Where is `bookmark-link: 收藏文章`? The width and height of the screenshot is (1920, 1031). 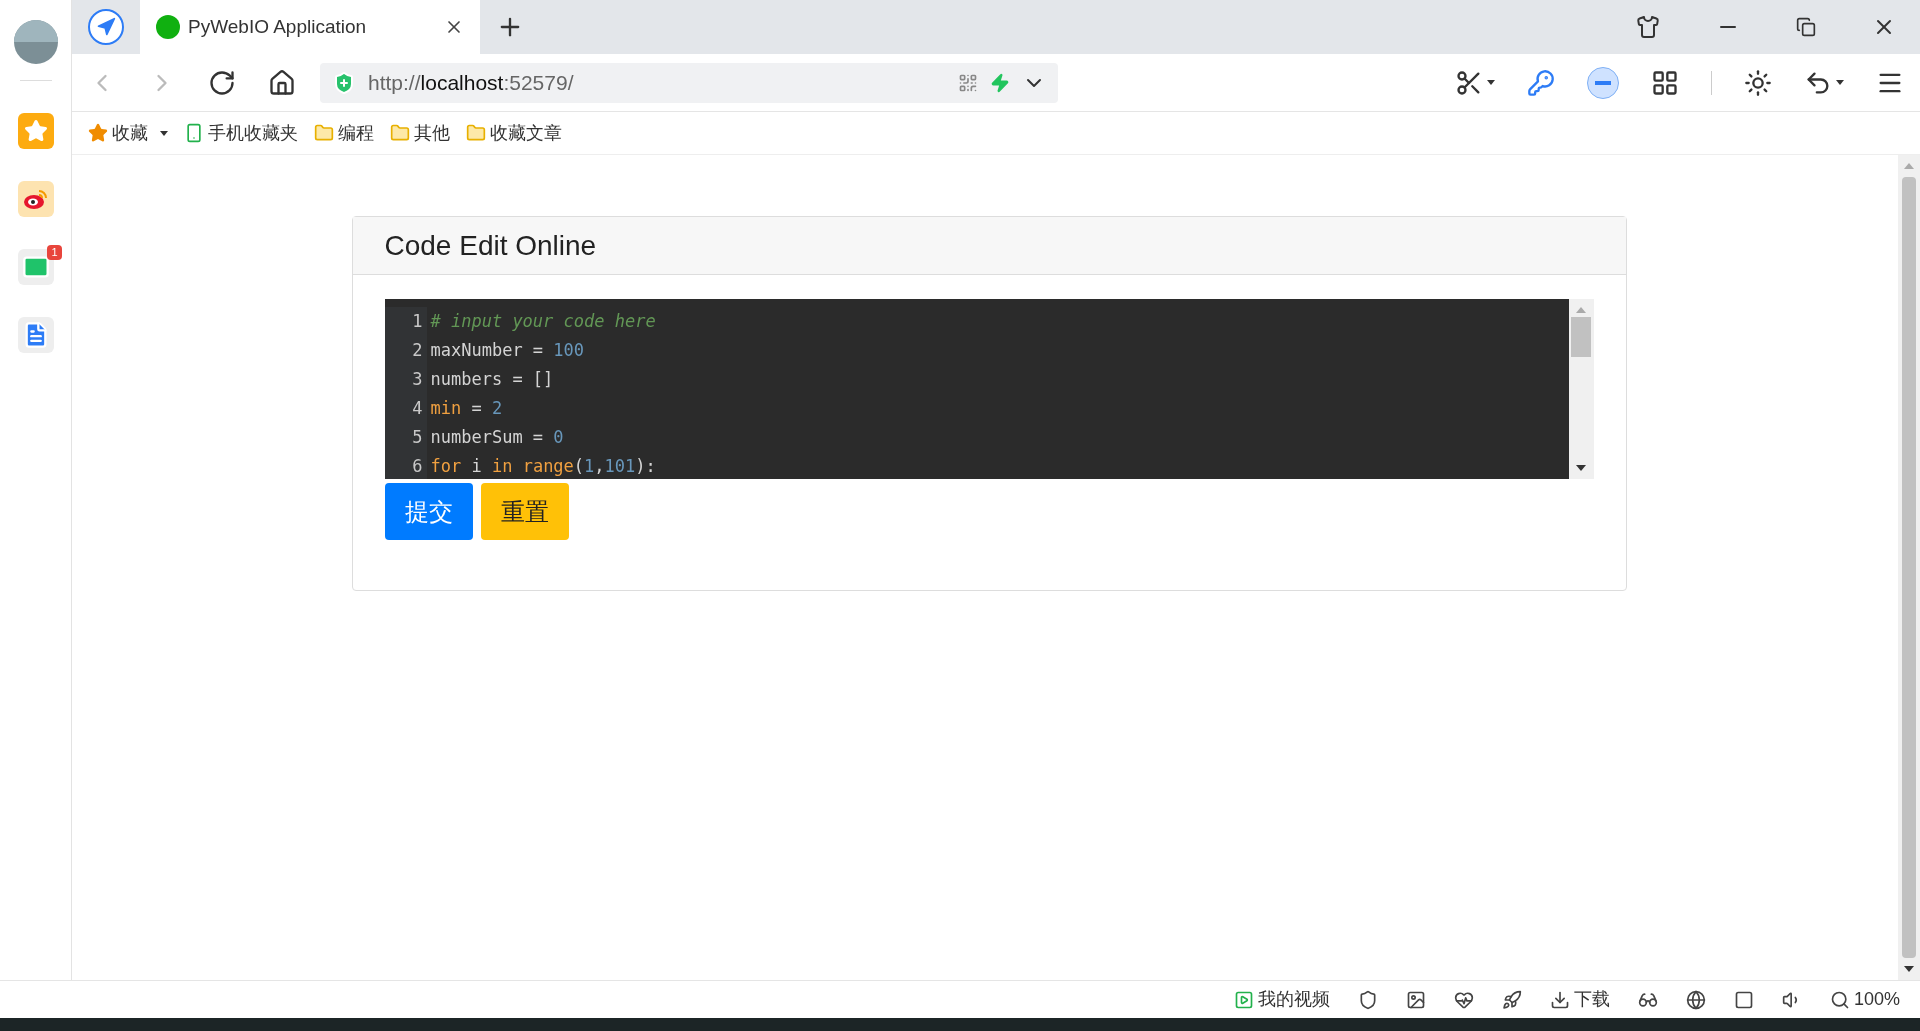 bookmark-link: 收藏文章 is located at coordinates (526, 133).